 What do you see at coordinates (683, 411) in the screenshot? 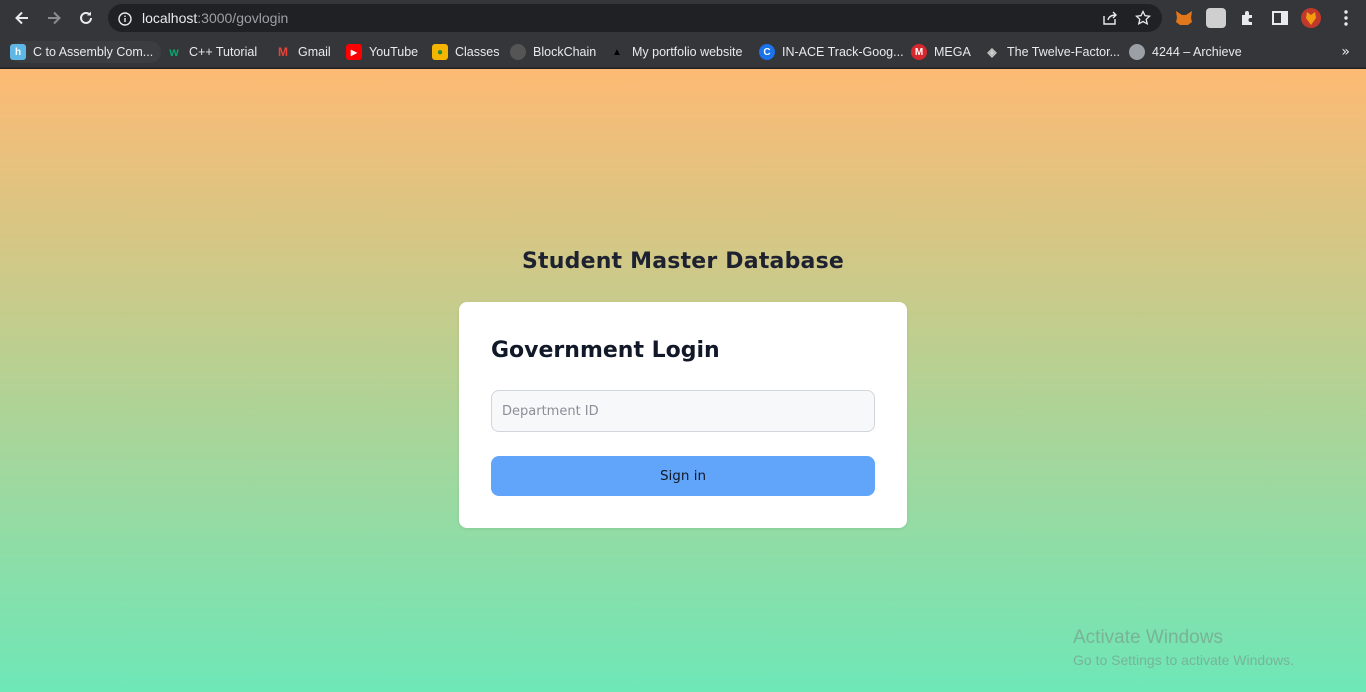
I see `department-id-input` at bounding box center [683, 411].